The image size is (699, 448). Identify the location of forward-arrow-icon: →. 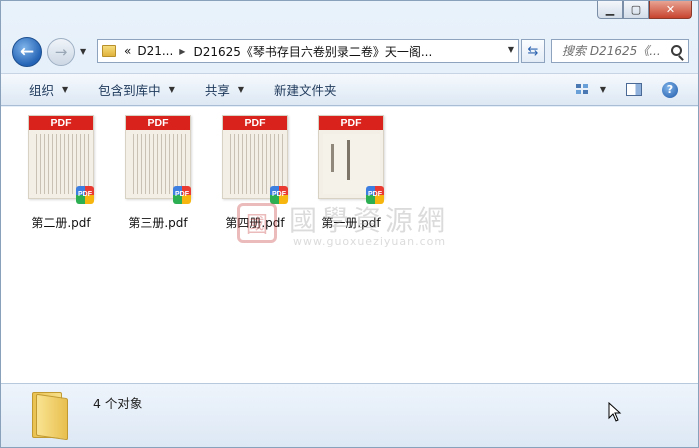
(61, 52).